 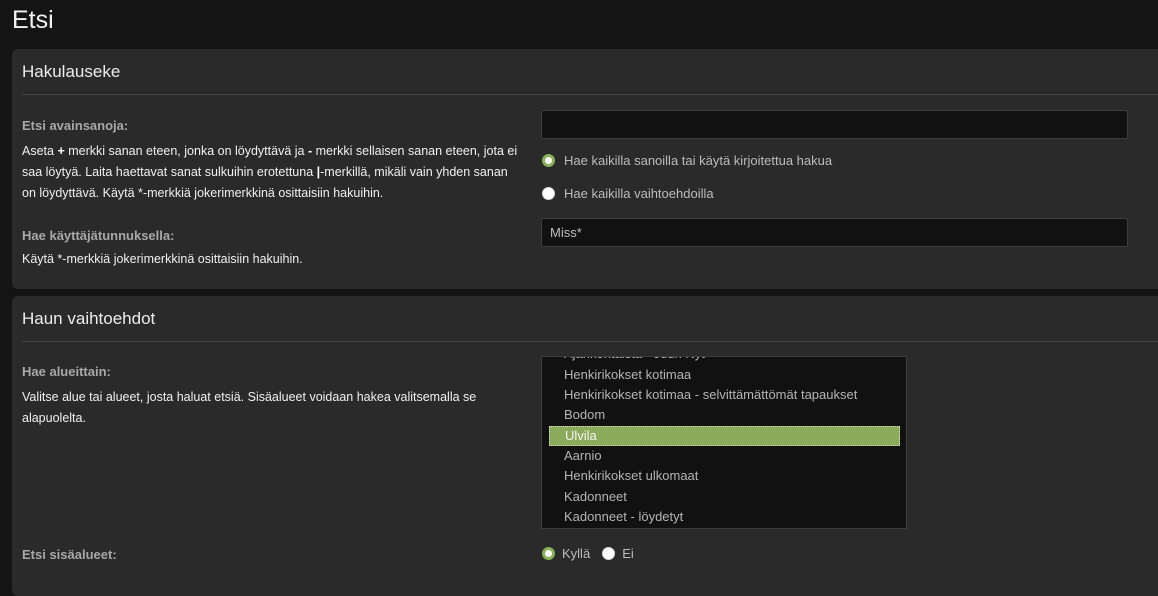 I want to click on forum-option: Aarnio, so click(x=724, y=456).